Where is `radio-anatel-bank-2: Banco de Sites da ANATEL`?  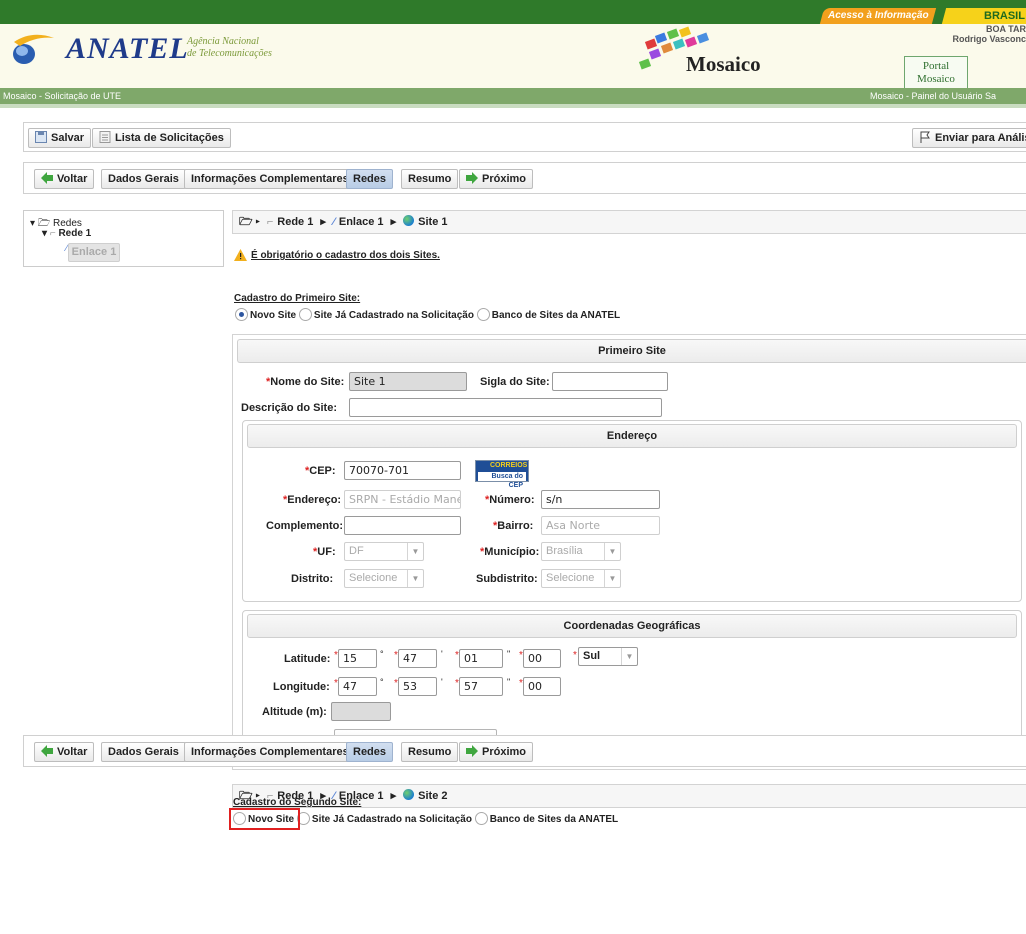 radio-anatel-bank-2: Banco de Sites da ANATEL is located at coordinates (546, 818).